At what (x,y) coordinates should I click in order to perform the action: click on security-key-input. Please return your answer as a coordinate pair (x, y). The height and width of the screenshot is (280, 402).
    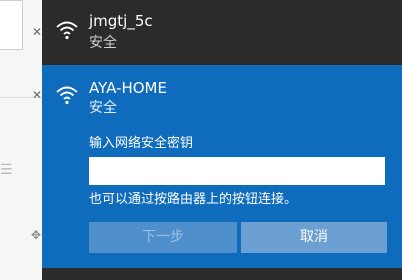
    Looking at the image, I should click on (237, 171).